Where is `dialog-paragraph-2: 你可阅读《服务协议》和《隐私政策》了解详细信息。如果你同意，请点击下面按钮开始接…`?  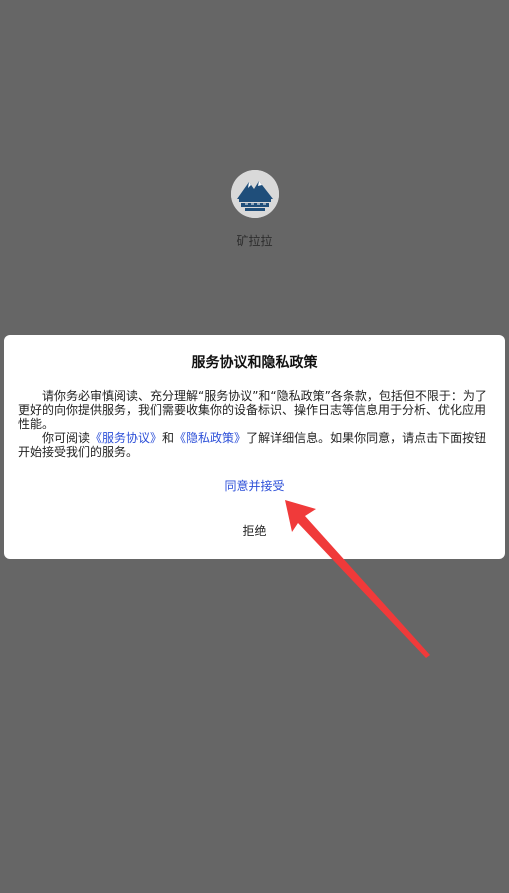 dialog-paragraph-2: 你可阅读《服务协议》和《隐私政策》了解详细信息。如果你同意，请点击下面按钮开始接… is located at coordinates (254, 445).